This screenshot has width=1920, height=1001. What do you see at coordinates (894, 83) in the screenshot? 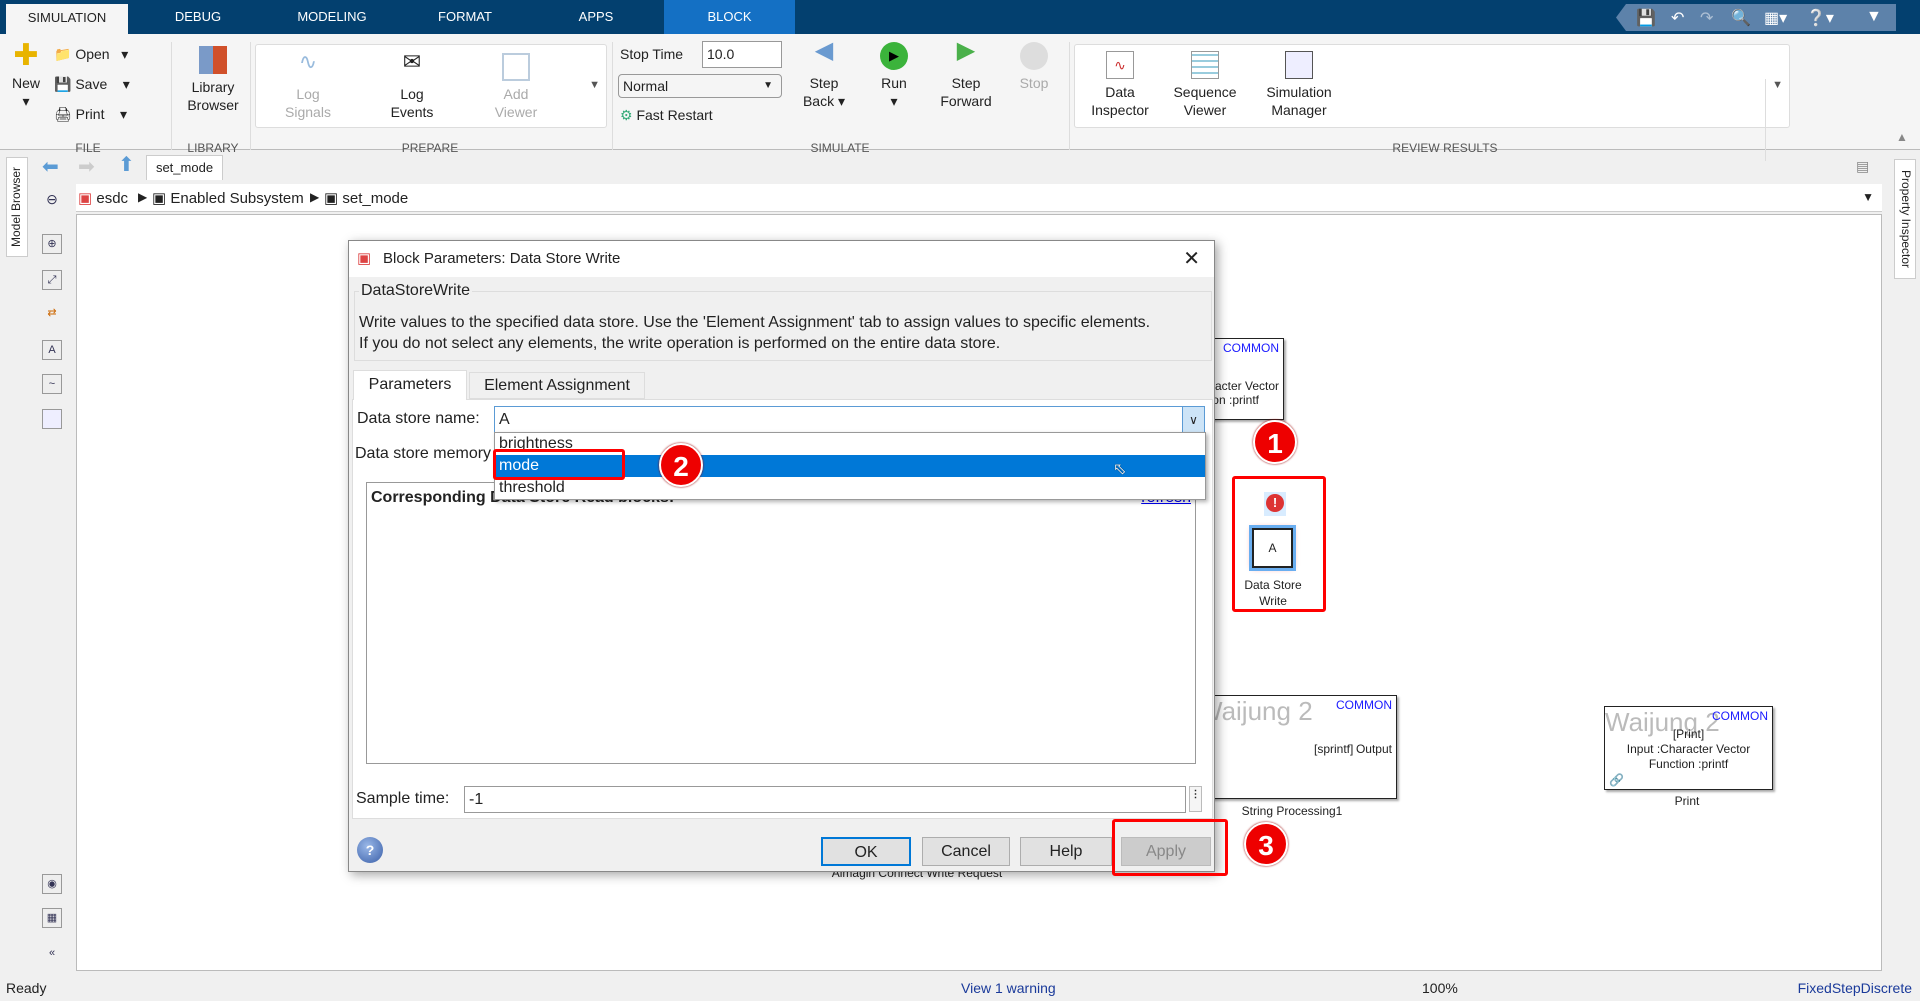
I see `label: Run` at bounding box center [894, 83].